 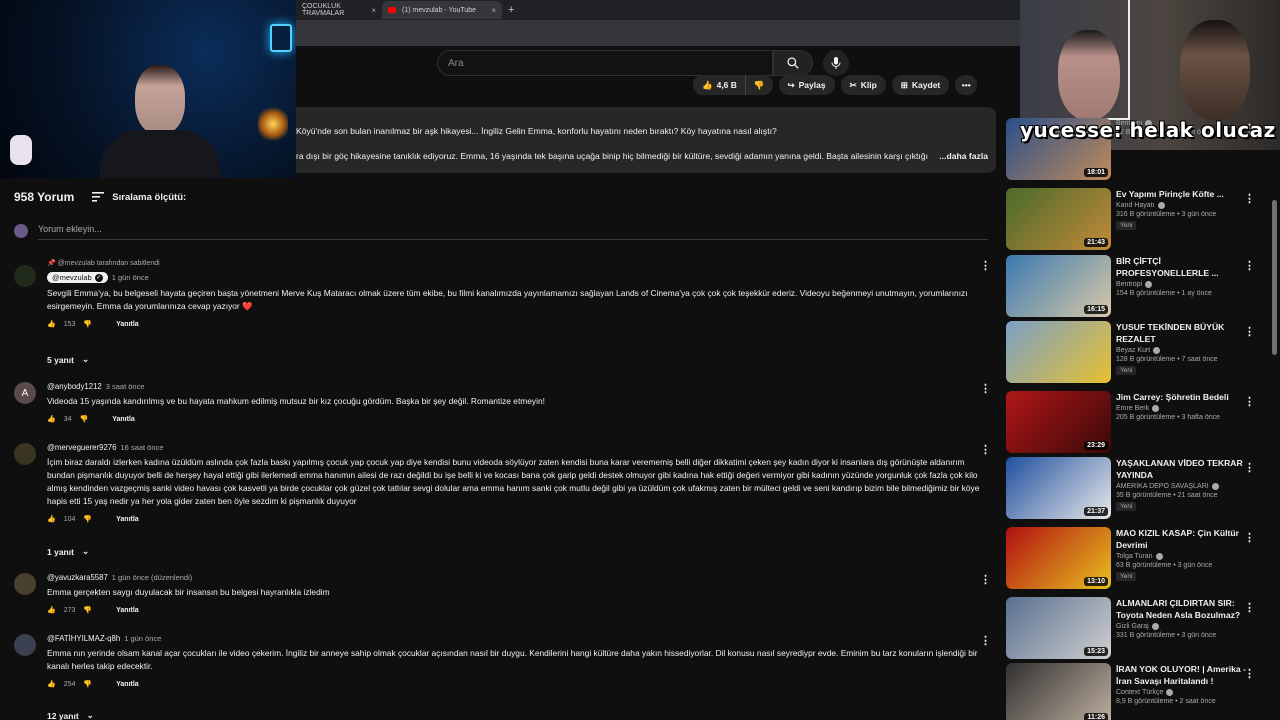 What do you see at coordinates (1134, 556) in the screenshot?
I see `channel-name: Tolga Turan` at bounding box center [1134, 556].